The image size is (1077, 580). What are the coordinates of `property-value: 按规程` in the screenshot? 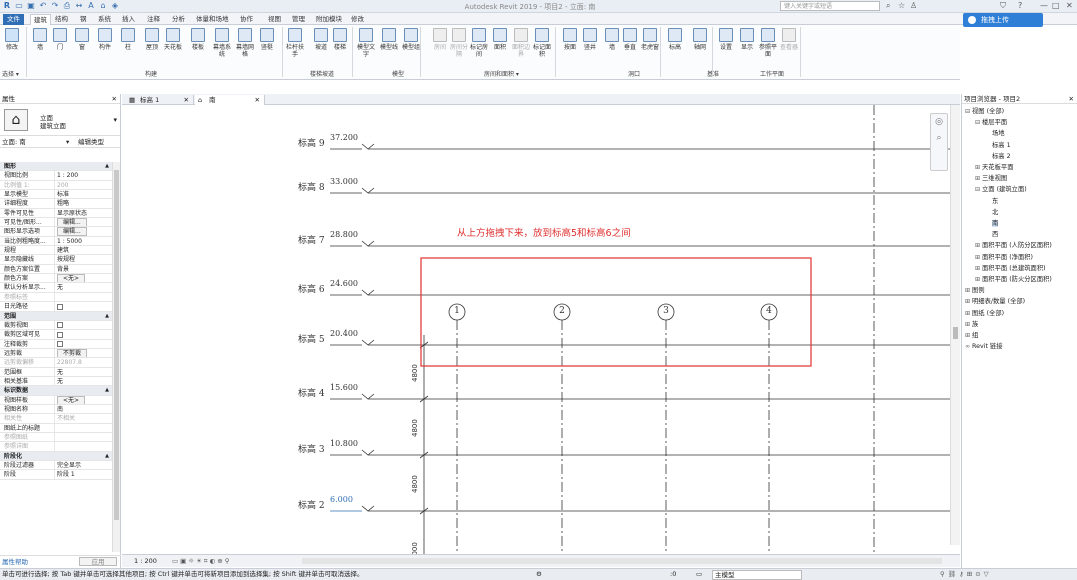 It's located at (83, 259).